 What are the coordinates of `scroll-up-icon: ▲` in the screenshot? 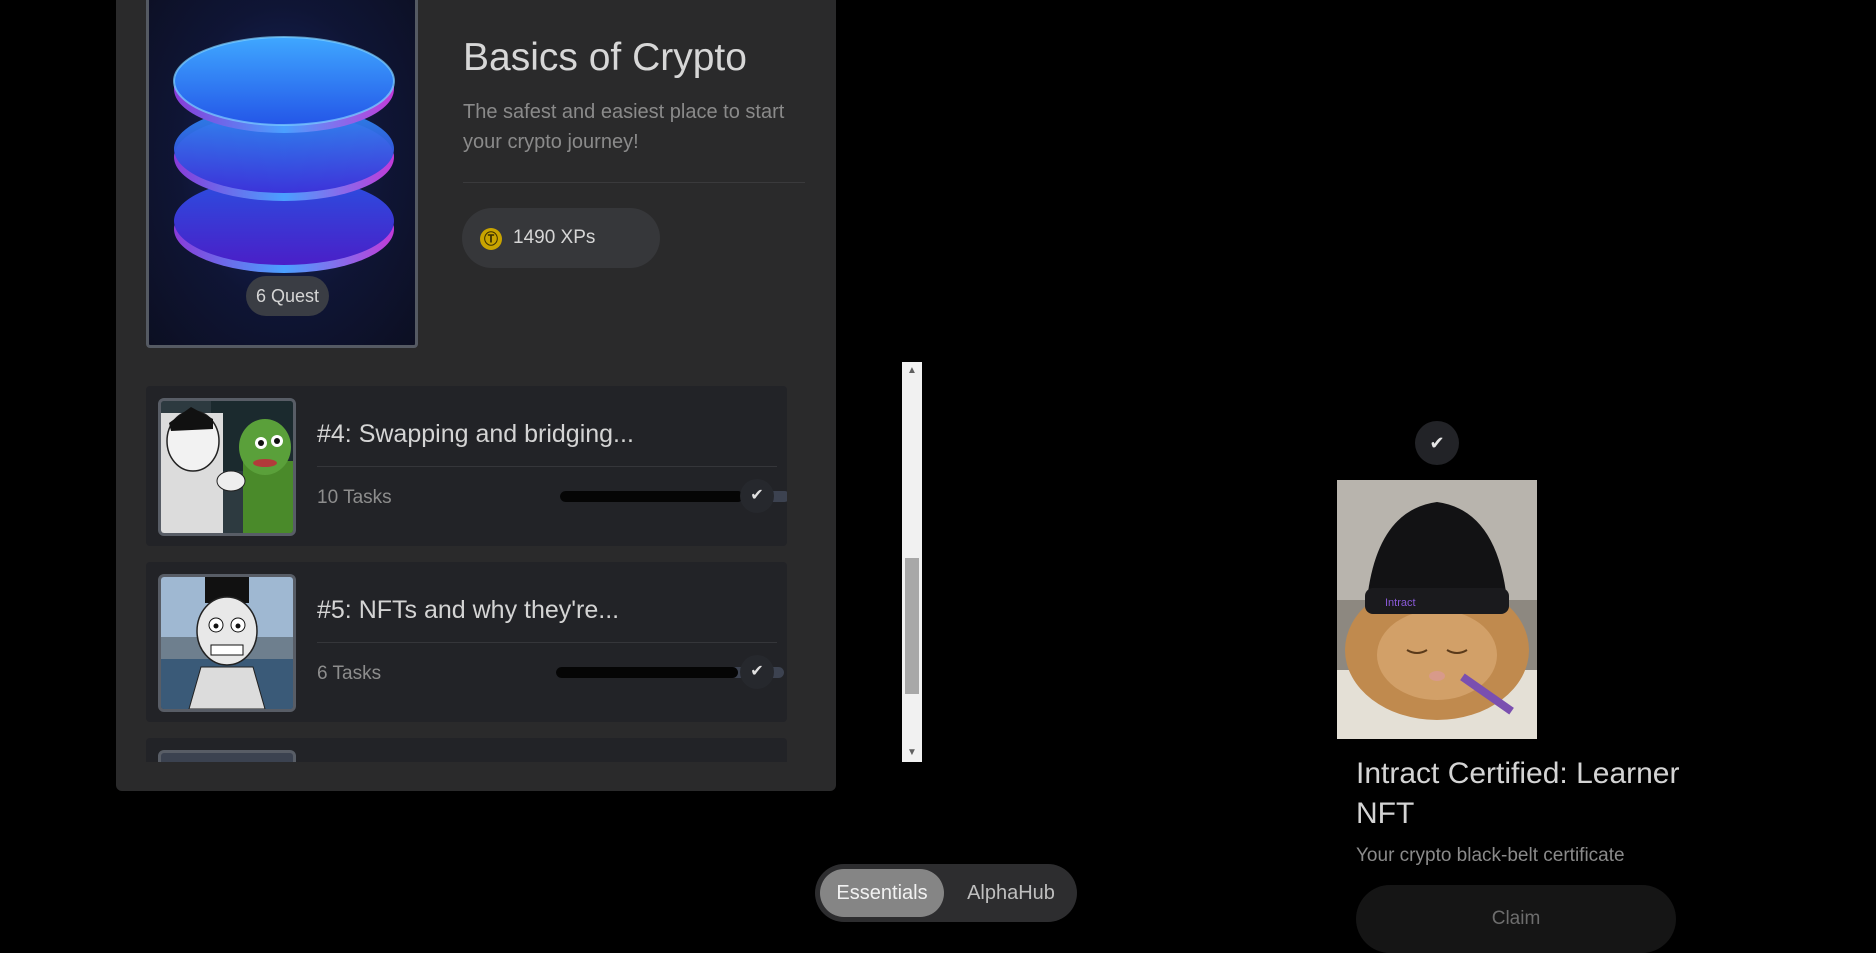 It's located at (912, 371).